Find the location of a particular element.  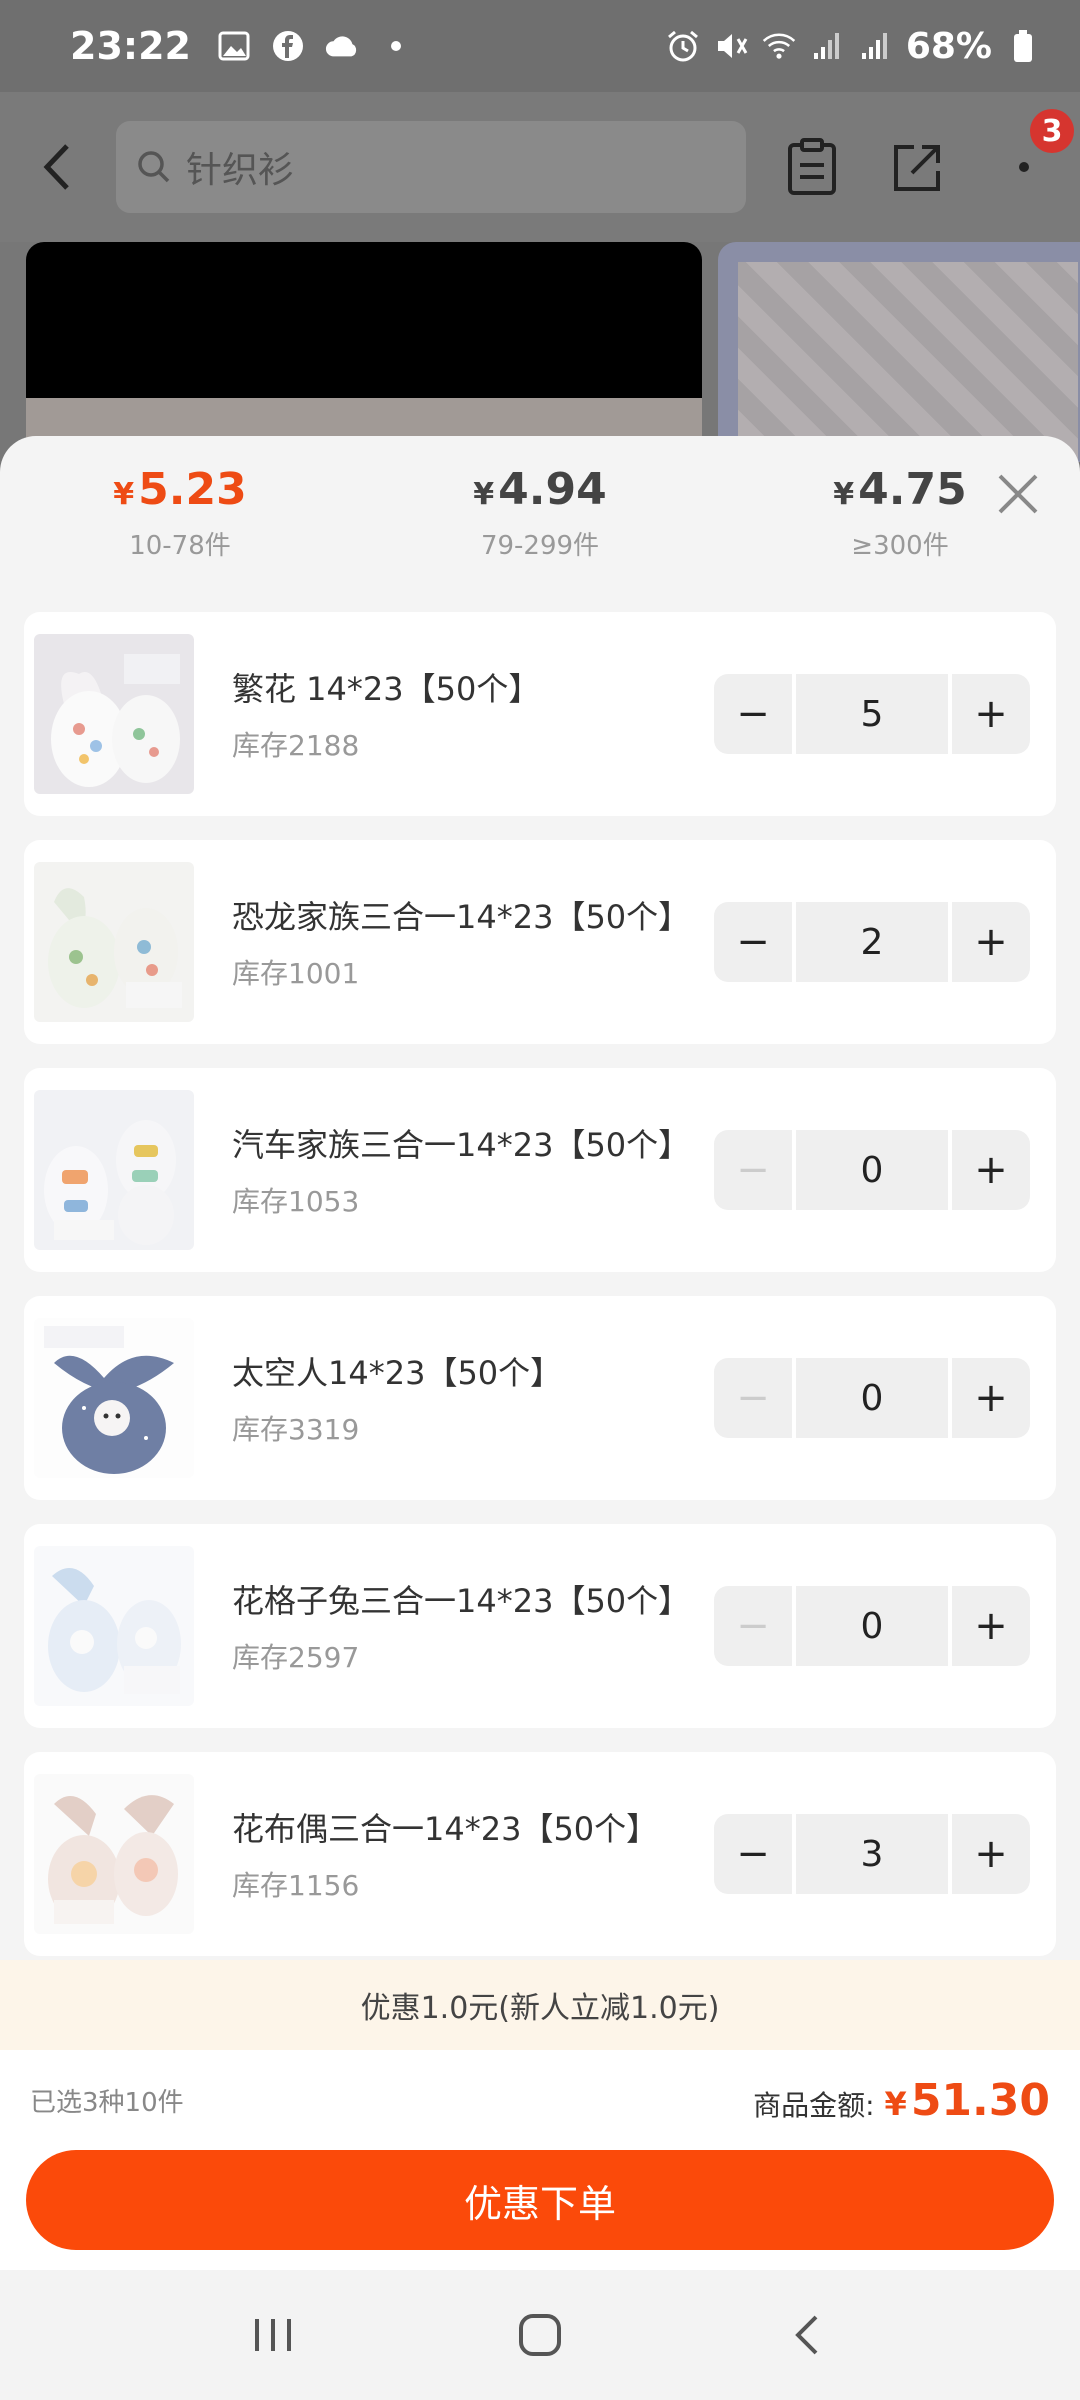

sku-row: 花布偶三合一14*23【50个】 库存1156 − 3 + is located at coordinates (540, 1854).